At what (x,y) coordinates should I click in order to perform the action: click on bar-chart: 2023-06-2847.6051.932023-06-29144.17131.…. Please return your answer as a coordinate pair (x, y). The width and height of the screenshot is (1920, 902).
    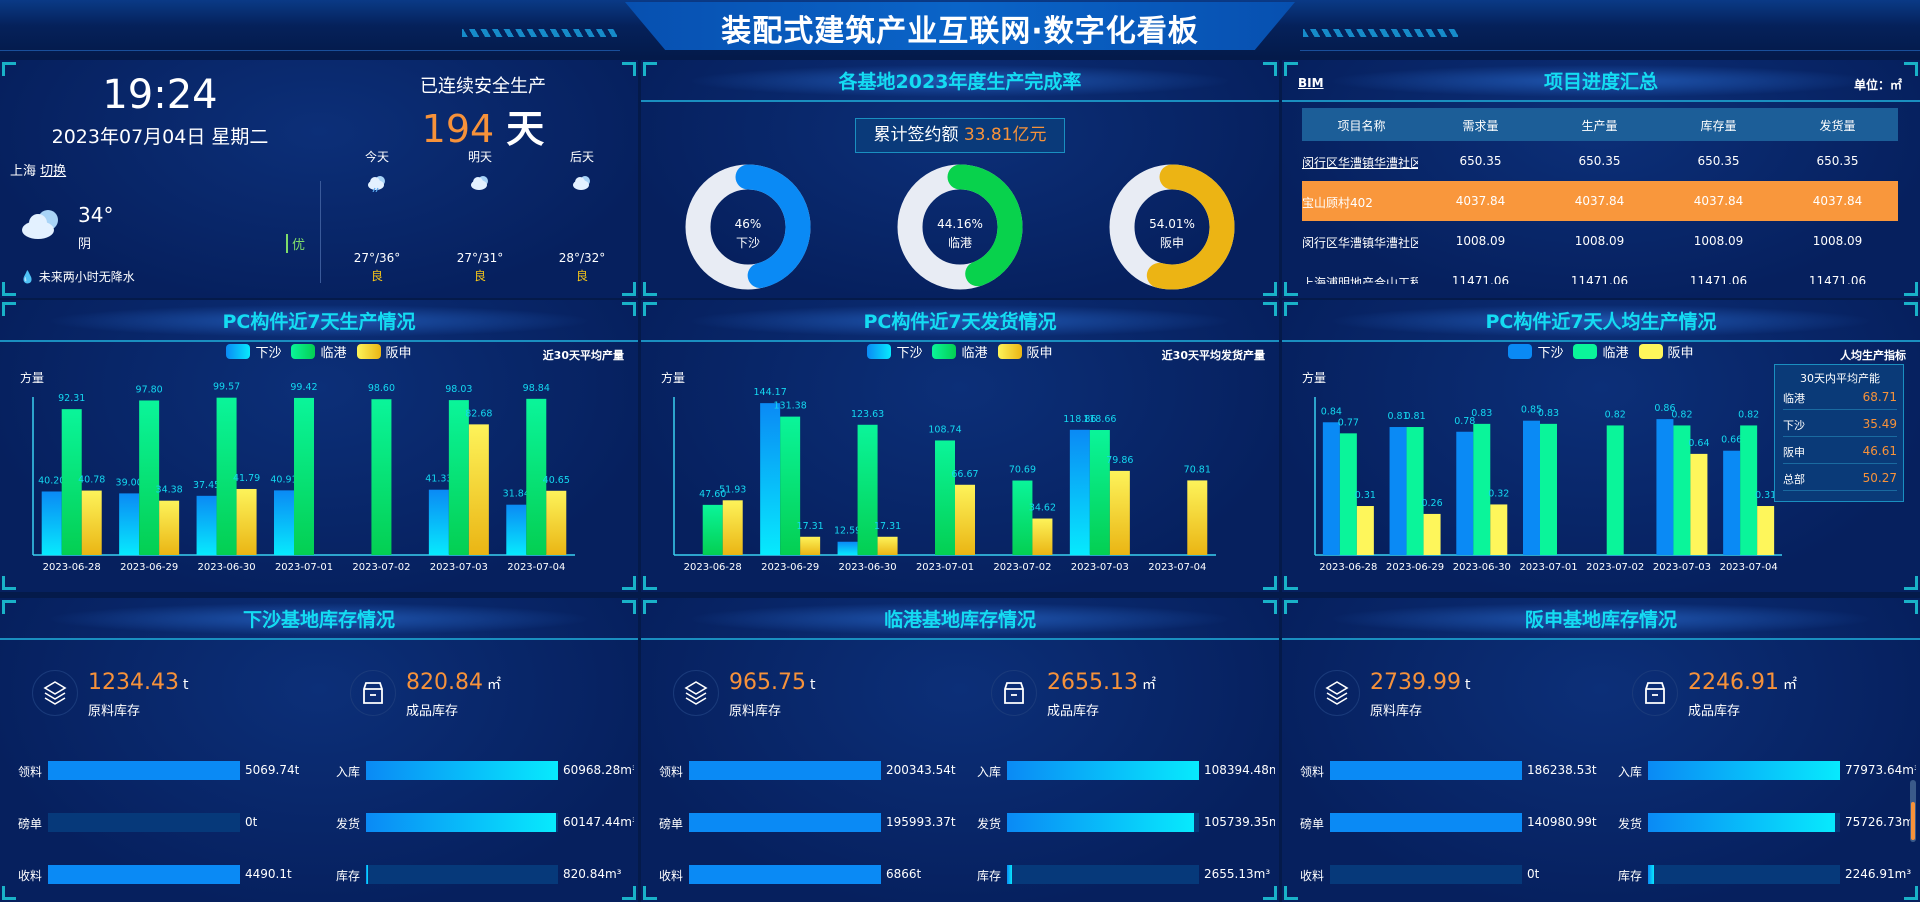
    Looking at the image, I should click on (944, 480).